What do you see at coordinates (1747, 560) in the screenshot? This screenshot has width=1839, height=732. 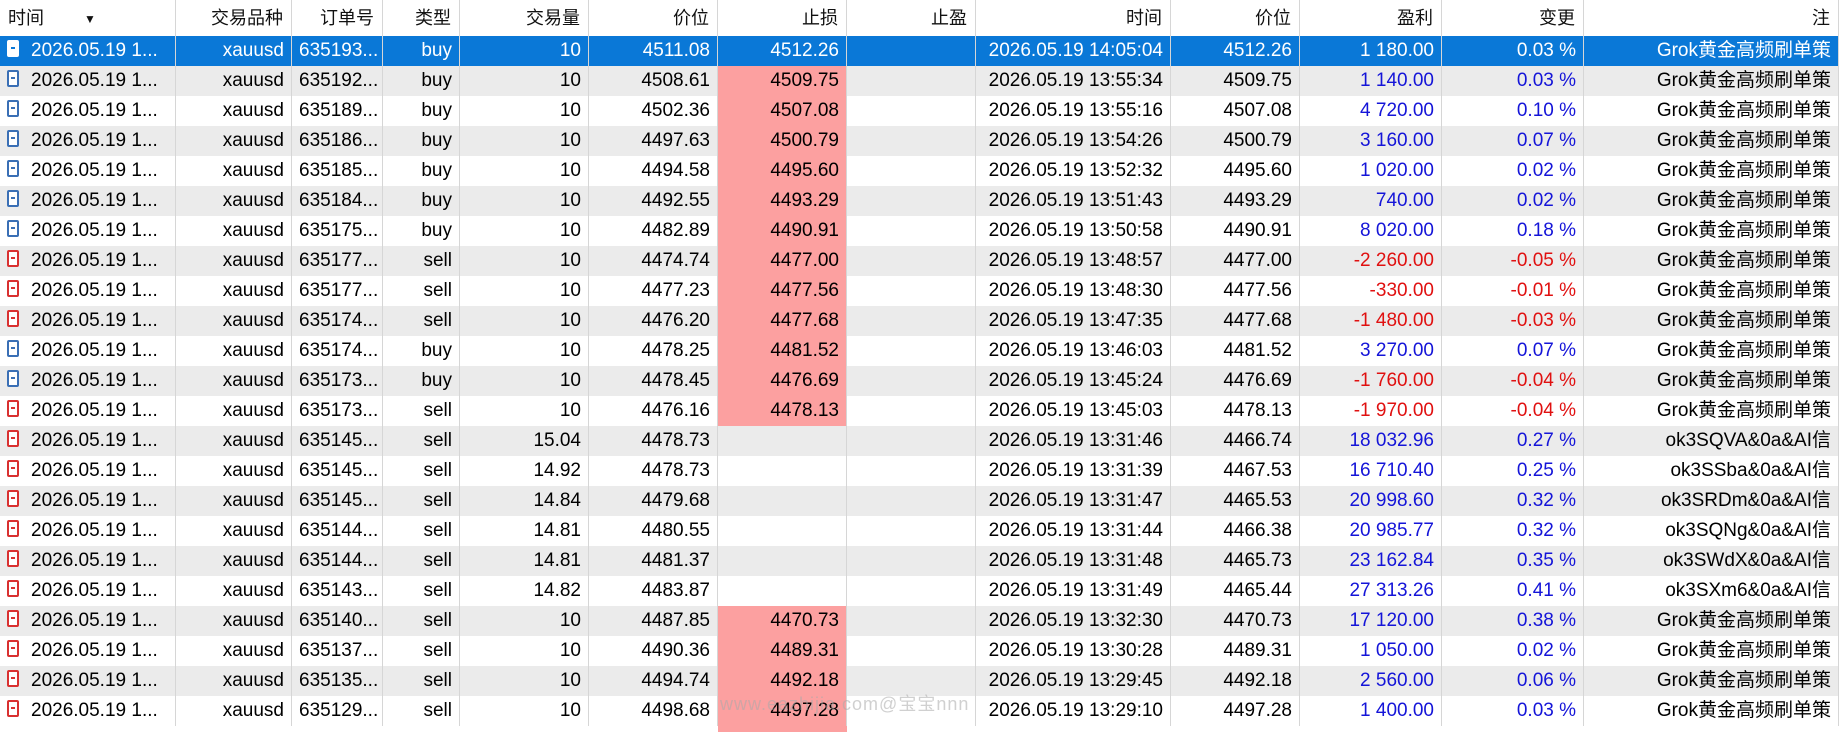 I see `comment-value: ok3SWdX&0a&AI信` at bounding box center [1747, 560].